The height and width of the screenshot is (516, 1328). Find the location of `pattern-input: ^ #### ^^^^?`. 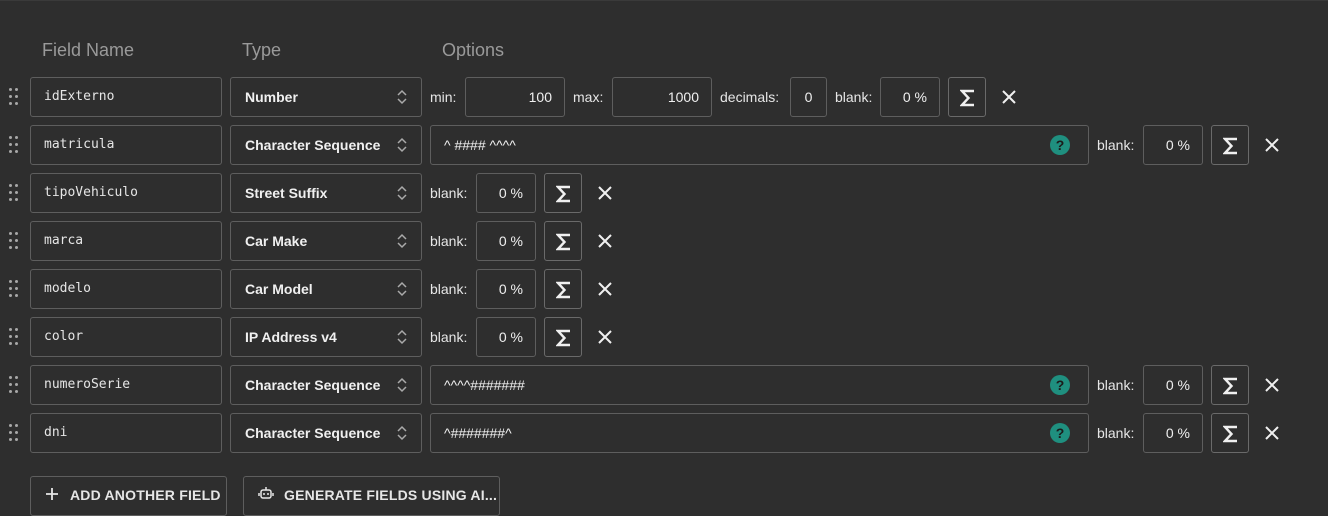

pattern-input: ^ #### ^^^^? is located at coordinates (759, 145).